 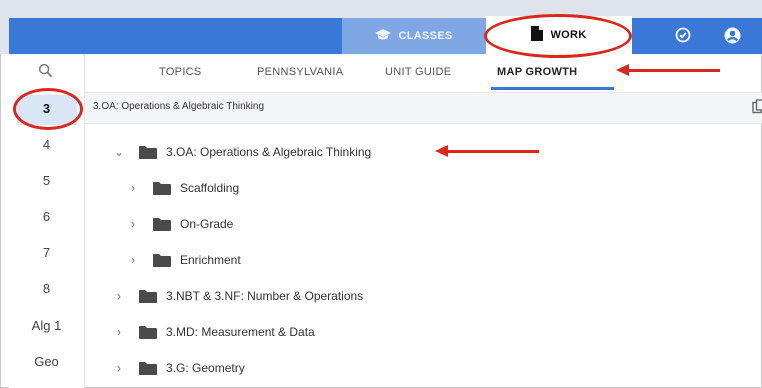 What do you see at coordinates (240, 332) in the screenshot?
I see `tree-row-label: 3.MD: Measurement & Data` at bounding box center [240, 332].